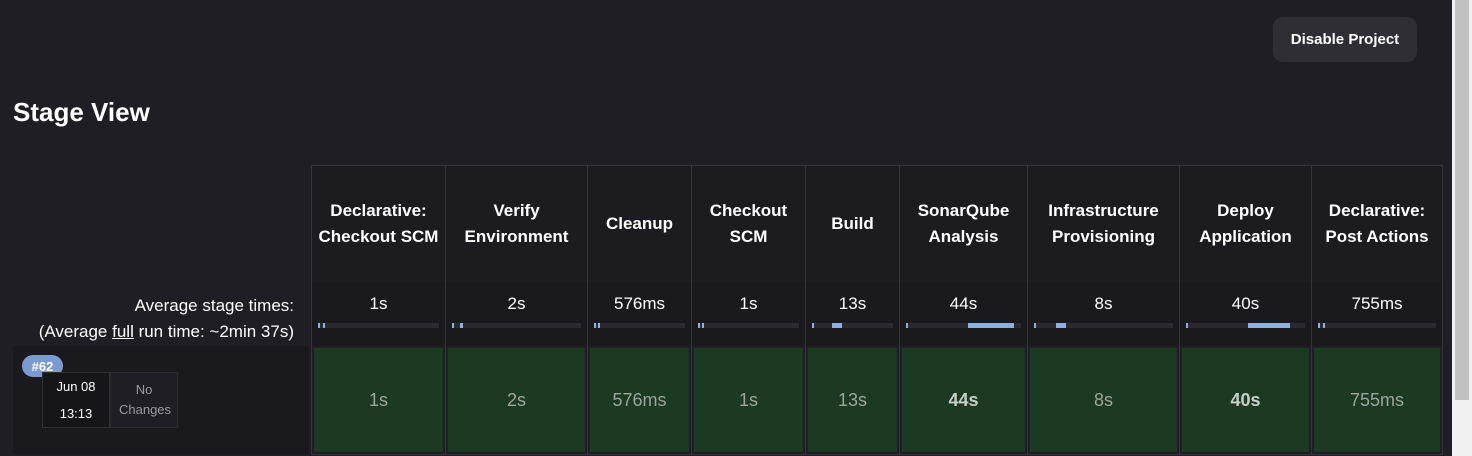 The height and width of the screenshot is (456, 1472). Describe the element at coordinates (76, 400) in the screenshot. I see `build-date-box: Jun 08 13:13` at that location.